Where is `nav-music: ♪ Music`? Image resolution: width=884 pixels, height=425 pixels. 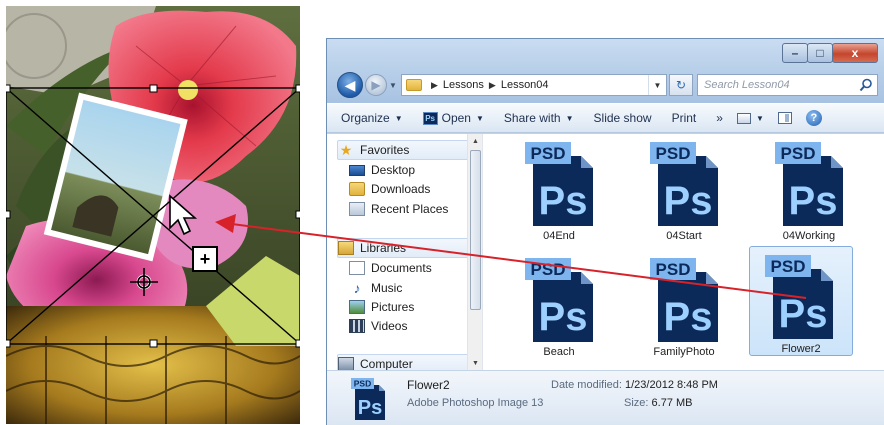 nav-music: ♪ Music is located at coordinates (376, 288).